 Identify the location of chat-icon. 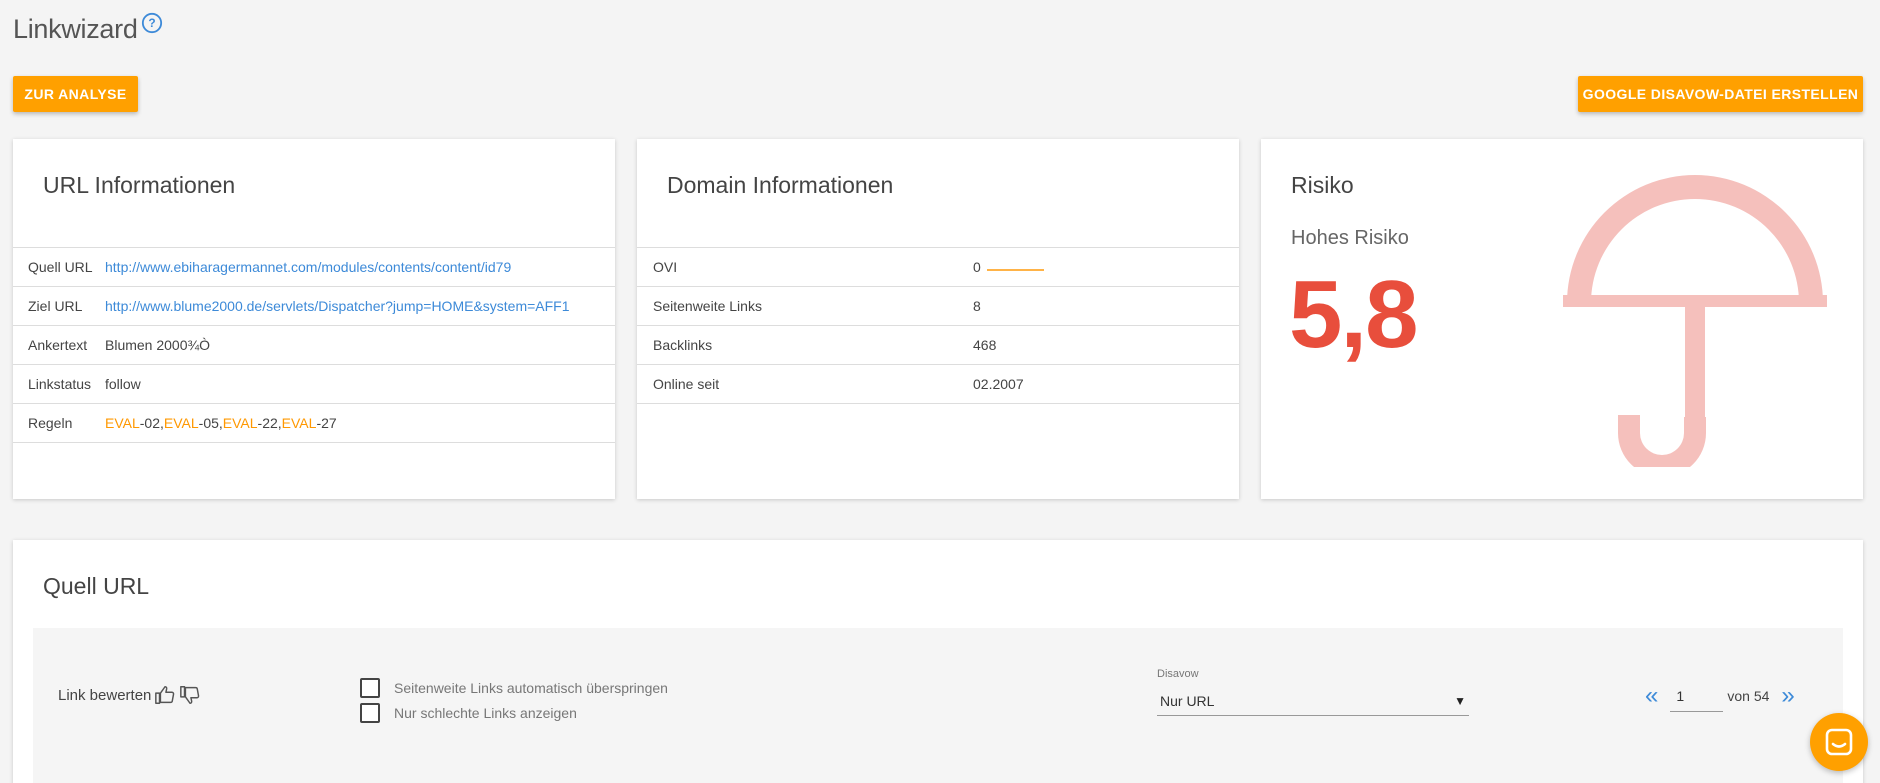
(1839, 742).